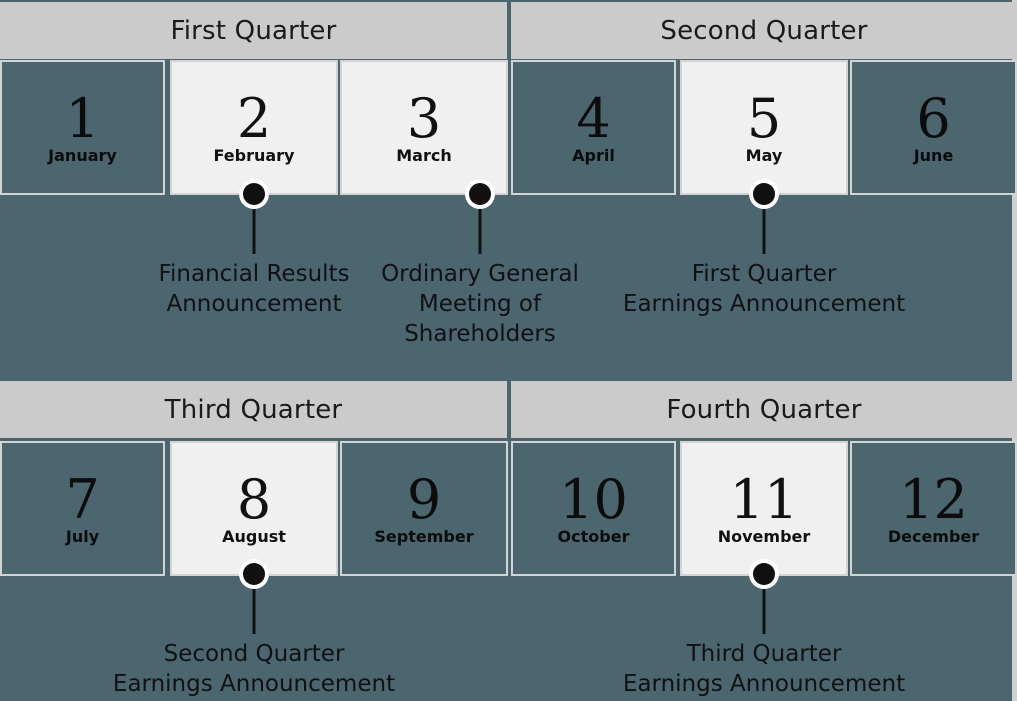  I want to click on month-cell: 11 November, so click(764, 508).